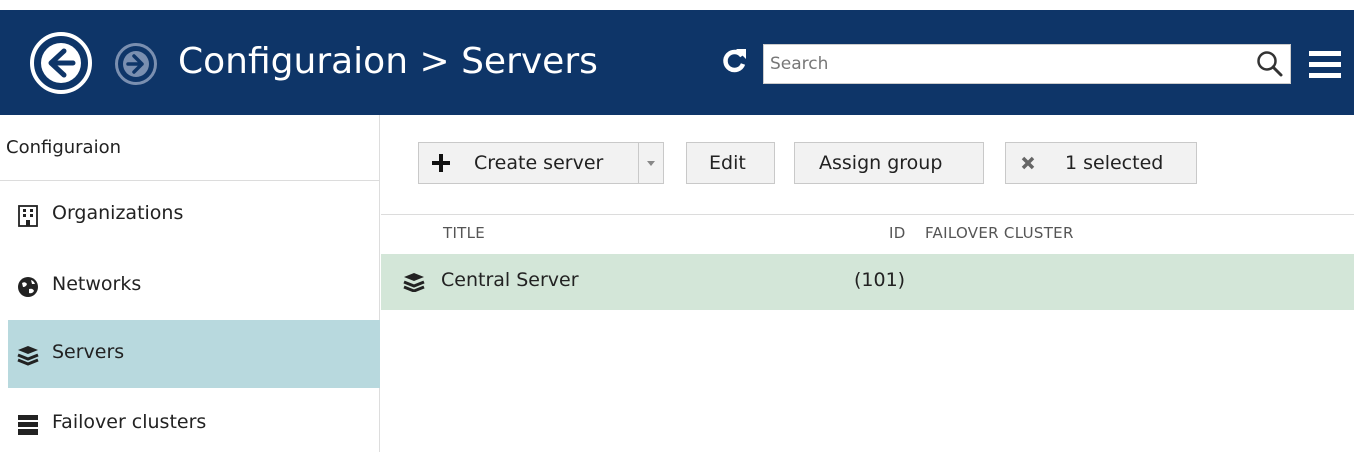 This screenshot has width=1354, height=458. I want to click on close-icon, so click(1028, 163).